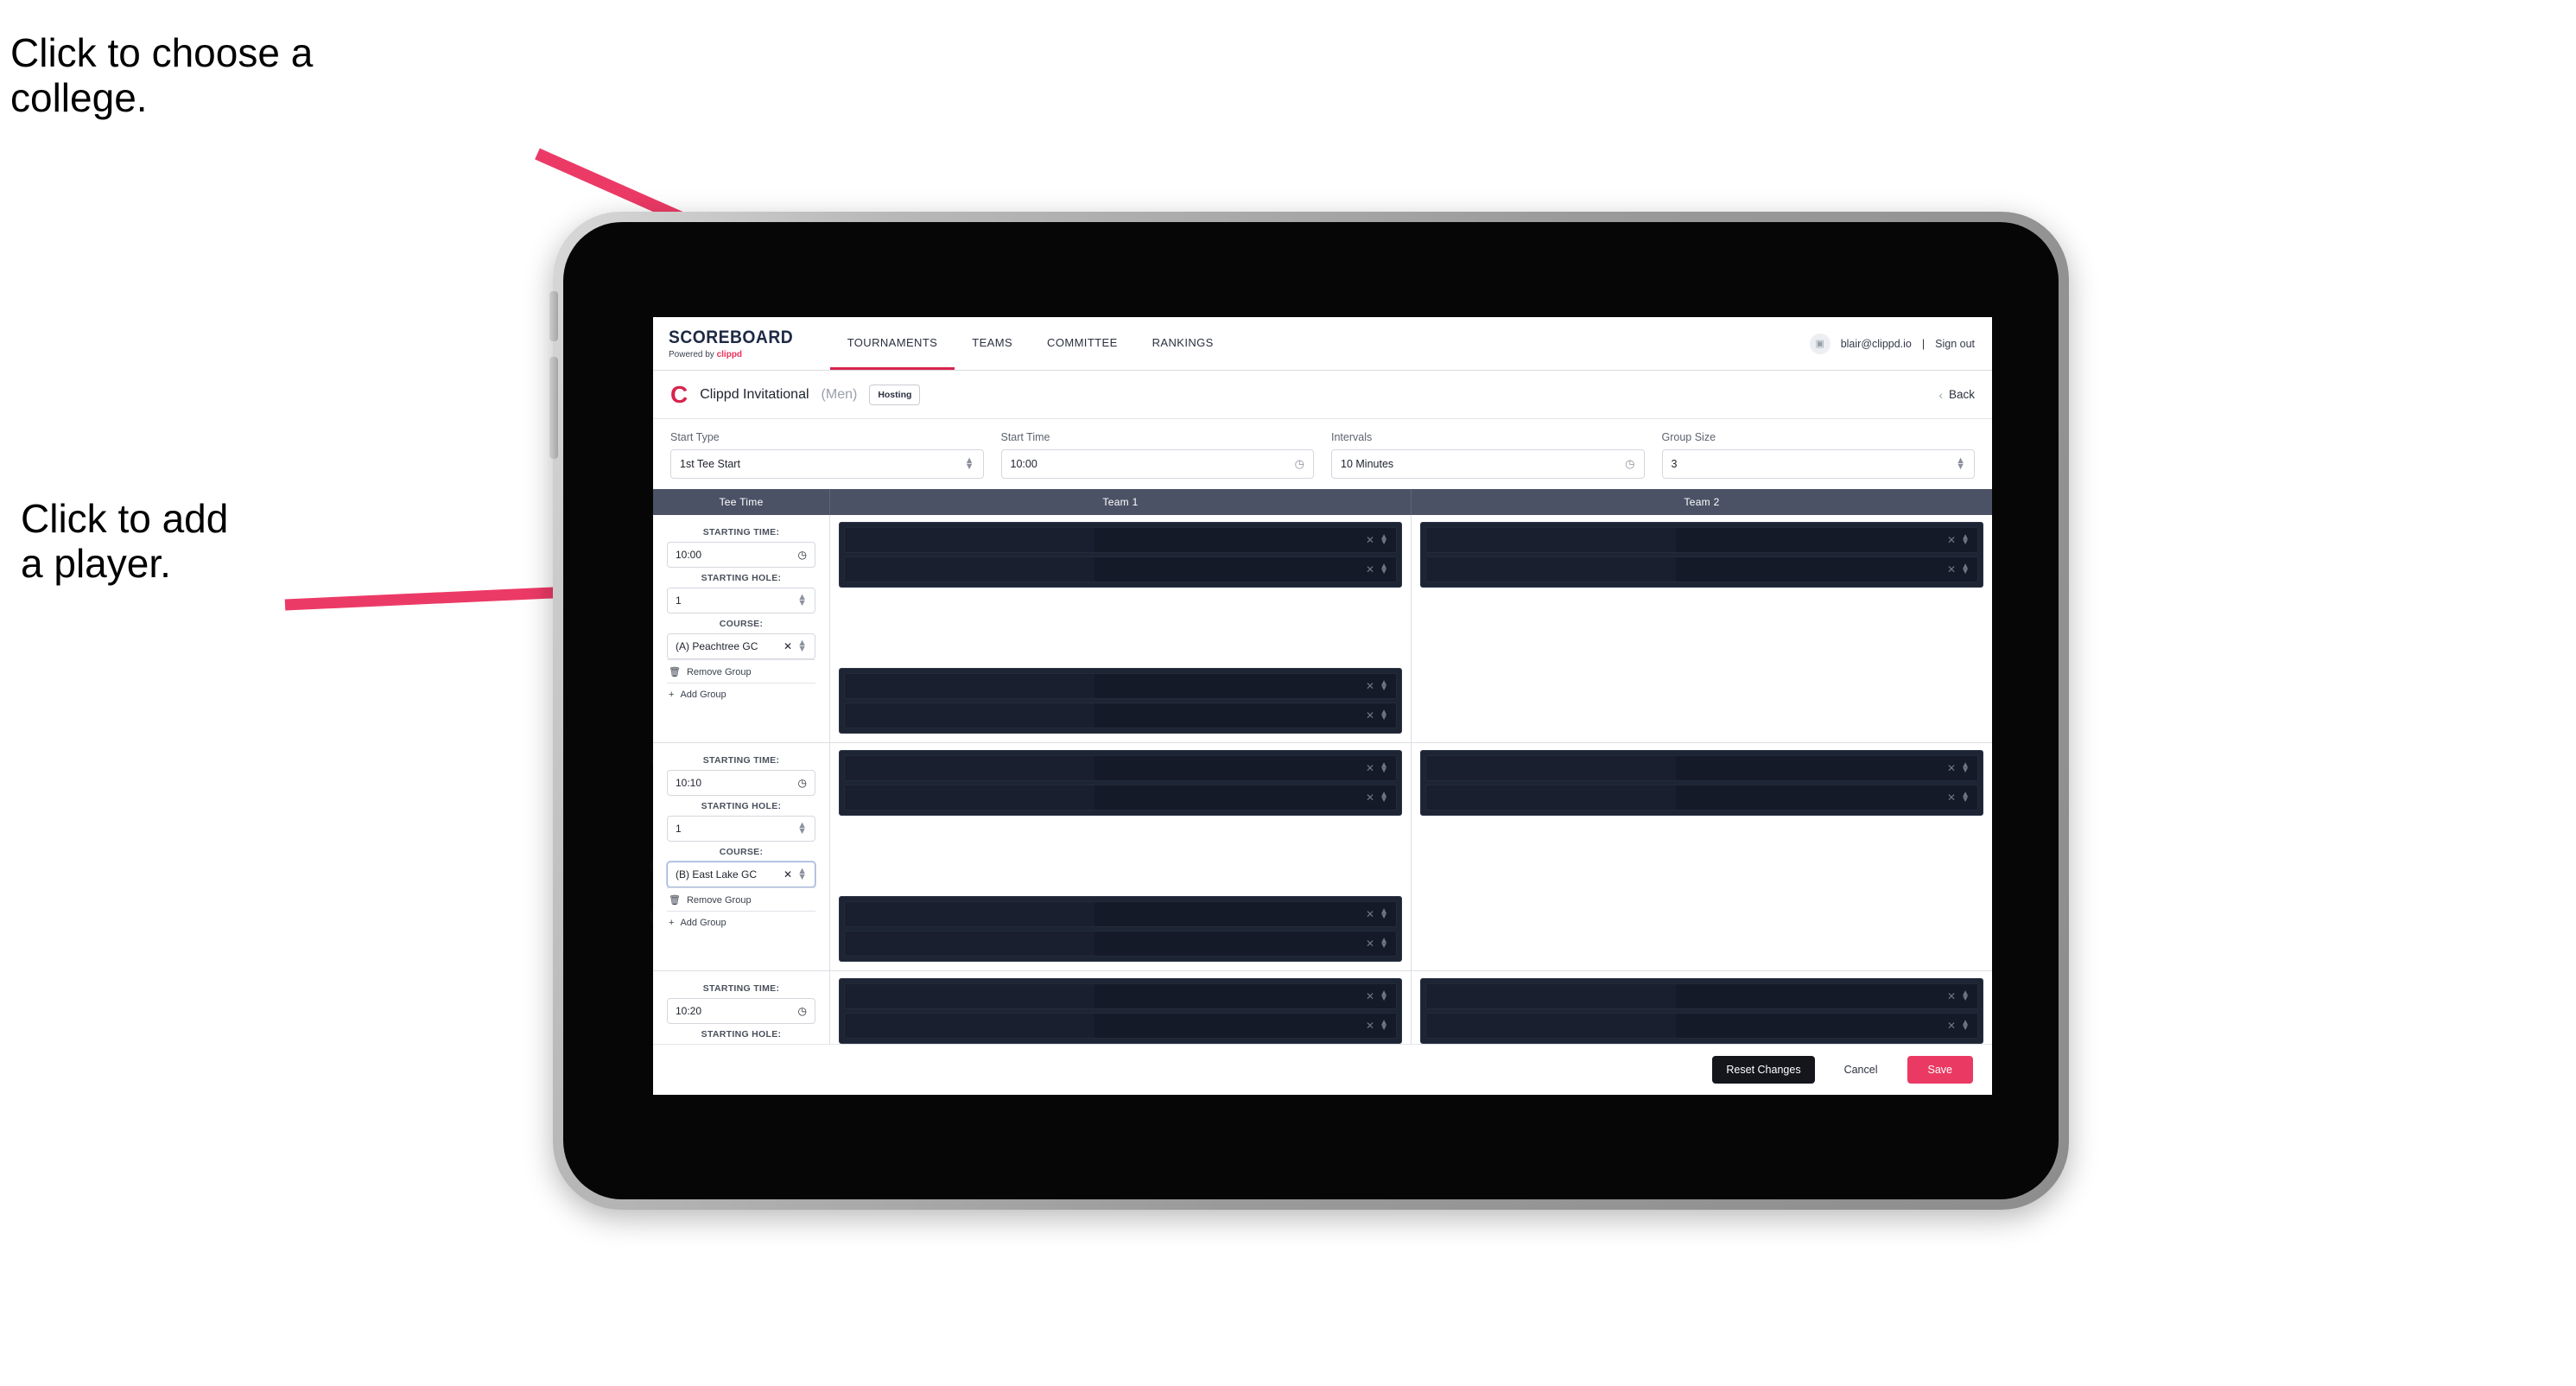 Image resolution: width=2576 pixels, height=1386 pixels. What do you see at coordinates (1861, 1070) in the screenshot?
I see `cancel-button: Cancel` at bounding box center [1861, 1070].